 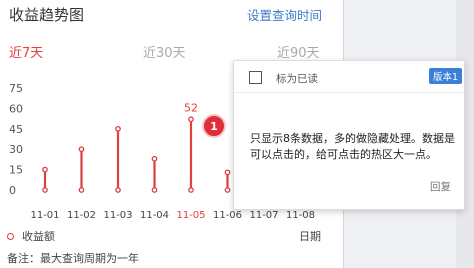 What do you see at coordinates (263, 215) in the screenshot?
I see `x-tick-label: 11-07` at bounding box center [263, 215].